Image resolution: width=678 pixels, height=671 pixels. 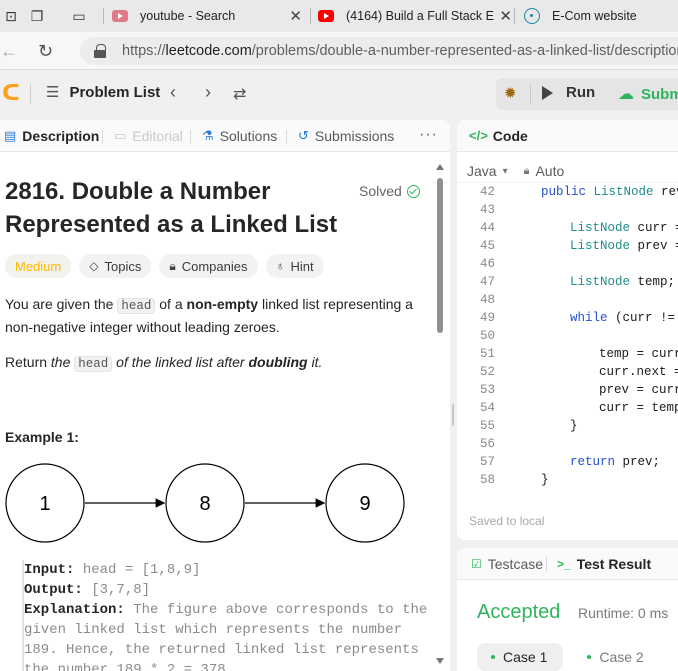 I want to click on leetcode-logo-icon: ᑕ, so click(x=11, y=93).